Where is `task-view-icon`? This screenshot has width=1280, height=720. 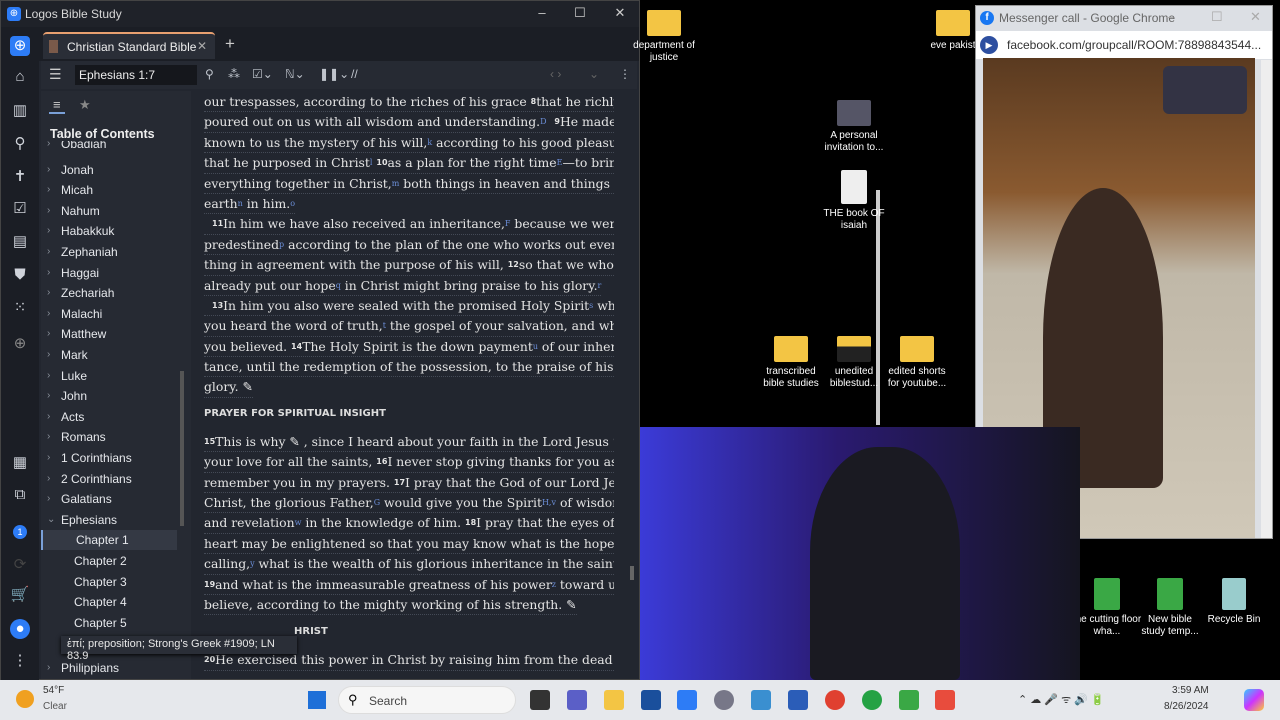
task-view-icon is located at coordinates (540, 700).